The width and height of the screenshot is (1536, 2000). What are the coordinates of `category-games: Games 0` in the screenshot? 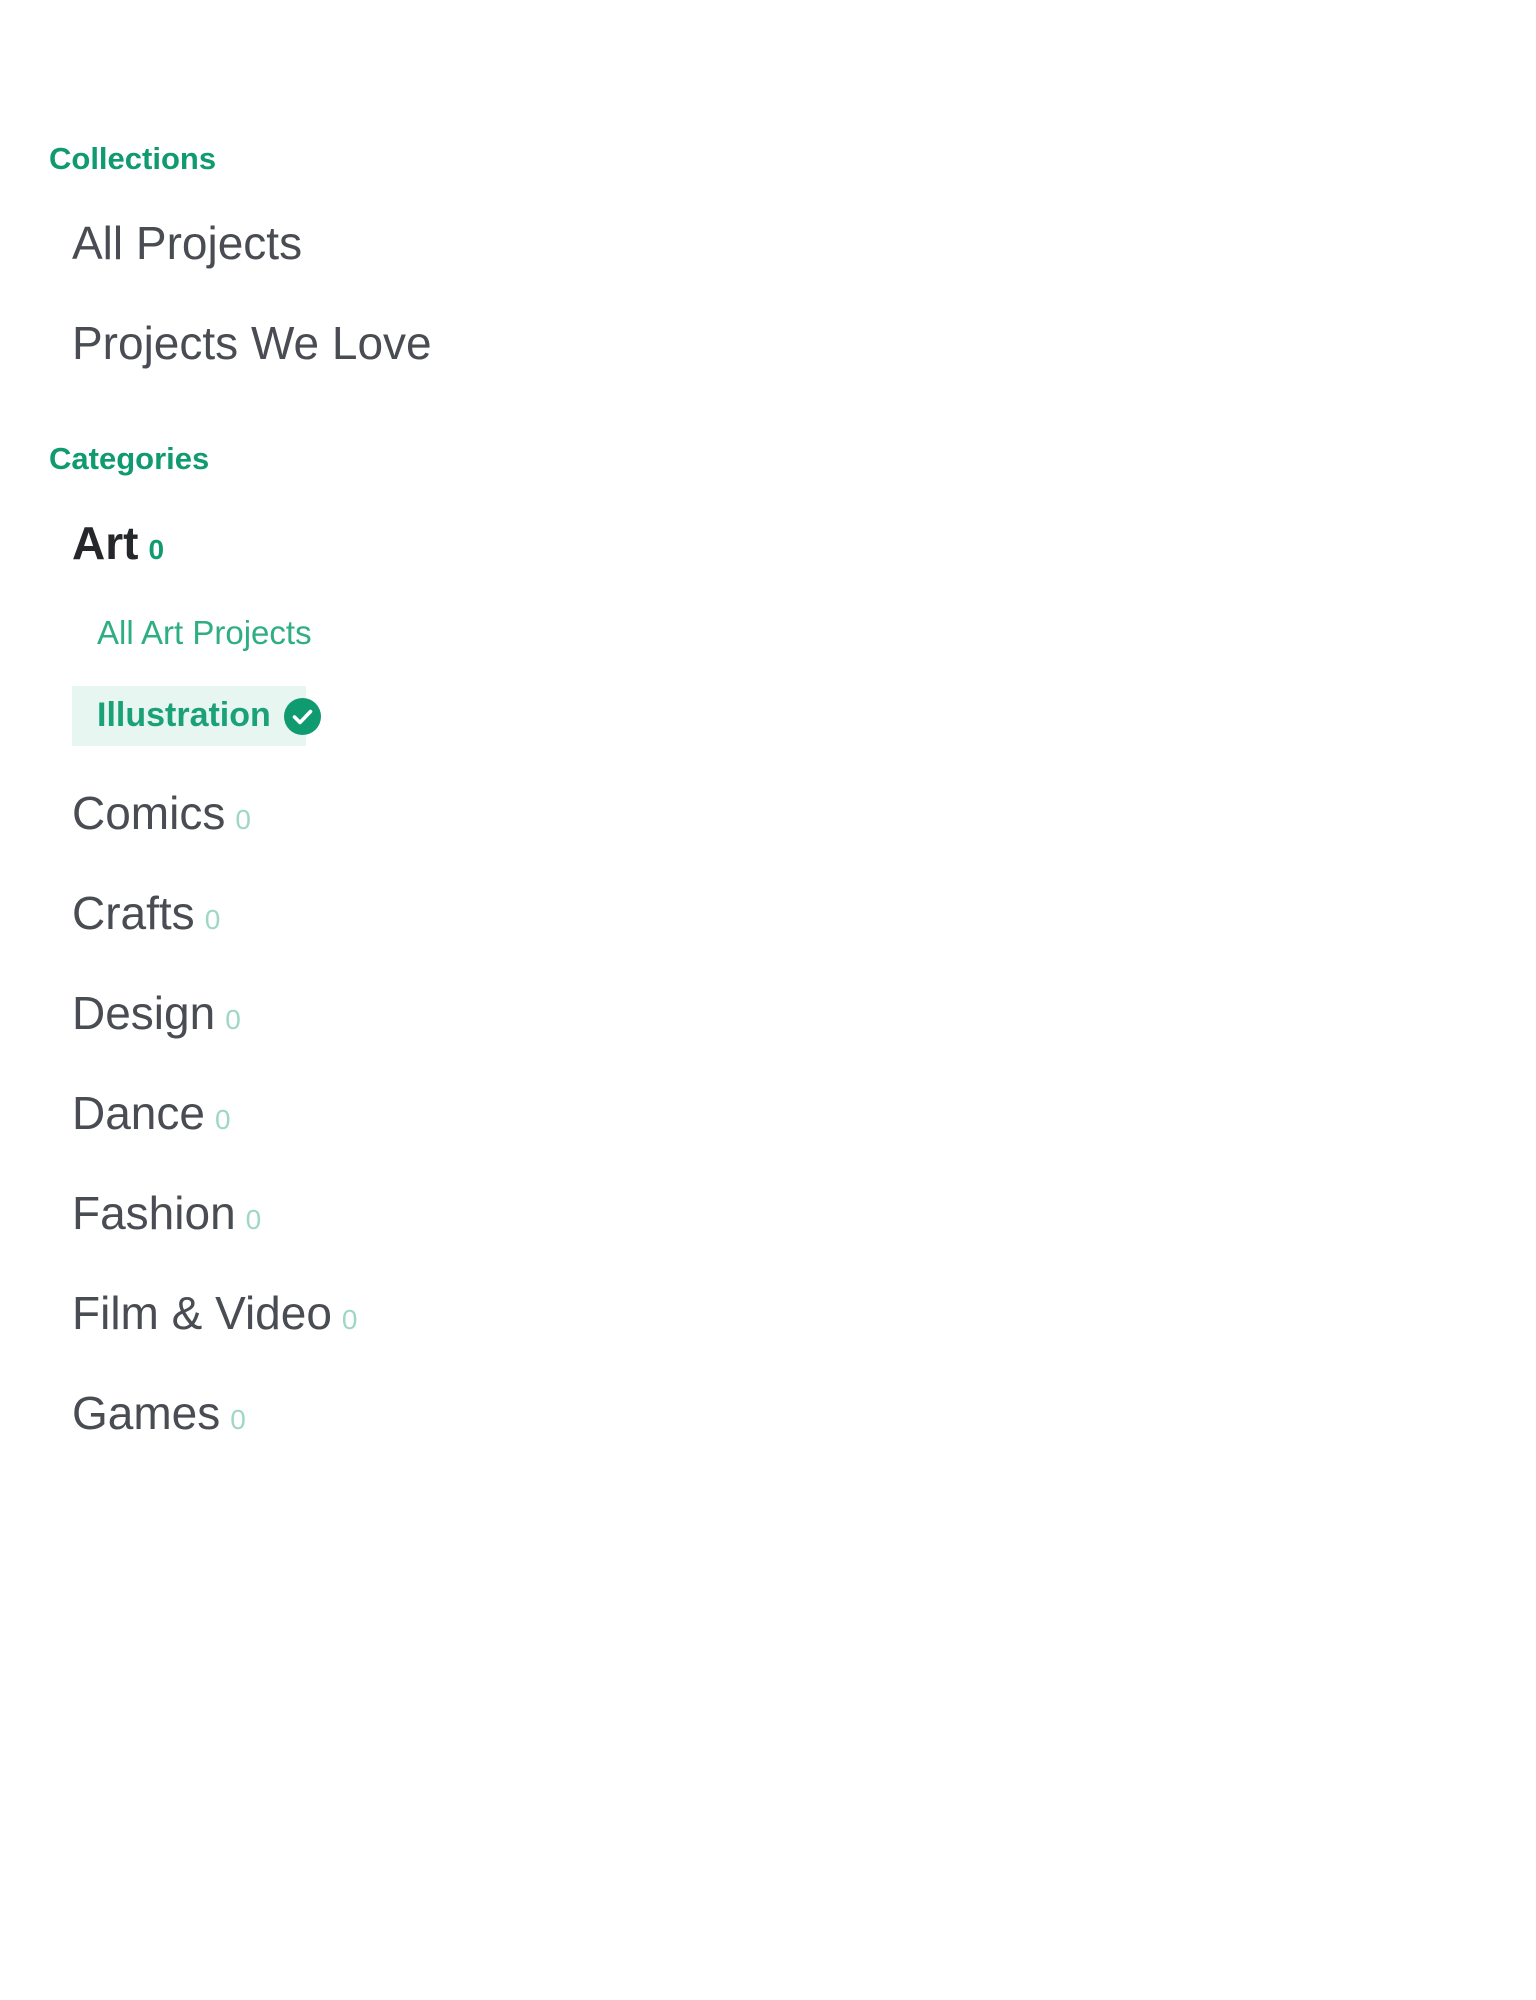 It's located at (159, 1413).